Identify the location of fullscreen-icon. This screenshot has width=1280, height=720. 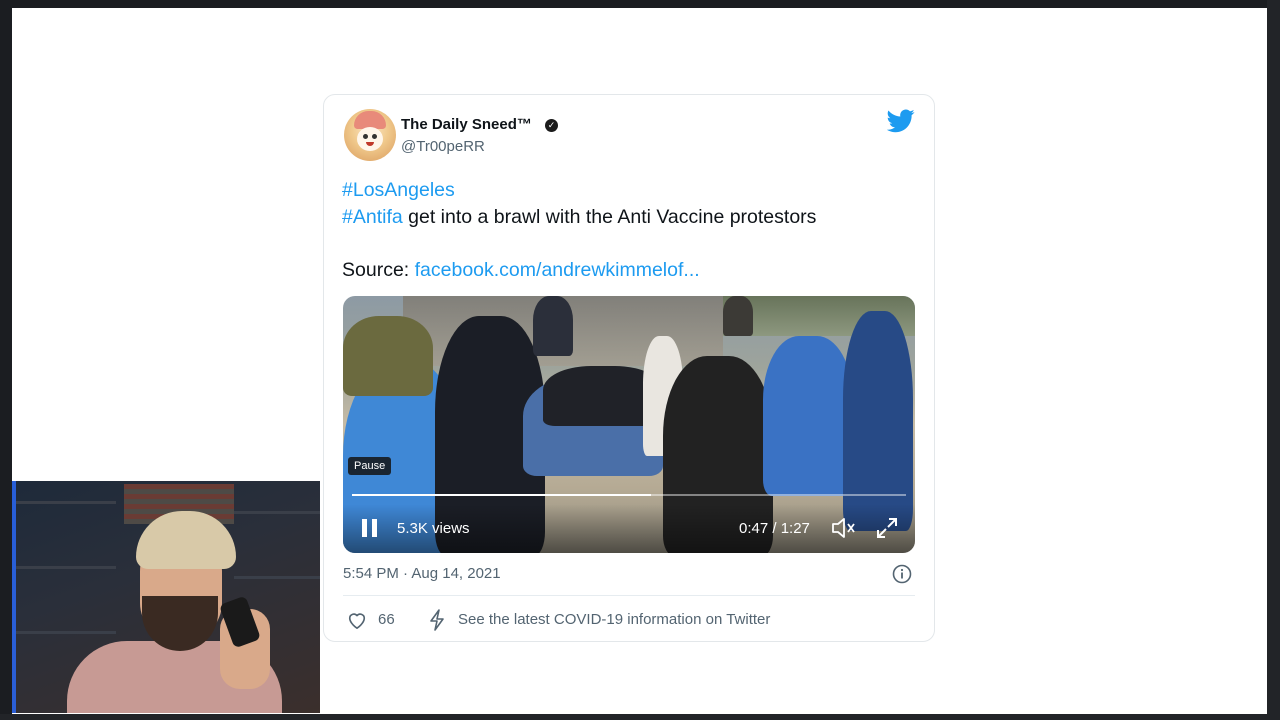
(887, 528).